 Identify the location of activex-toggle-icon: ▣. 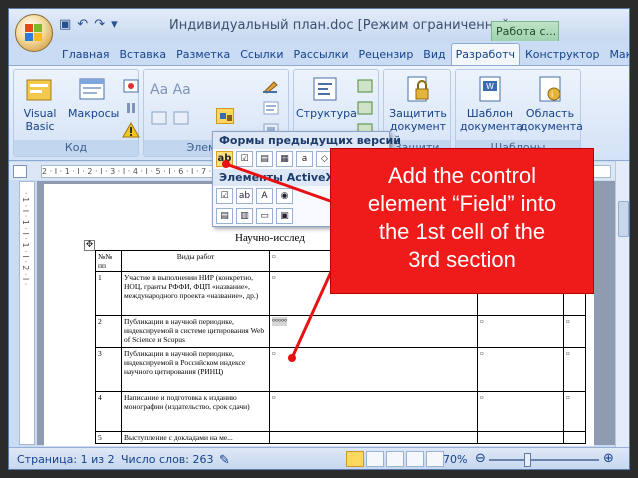
(284, 216).